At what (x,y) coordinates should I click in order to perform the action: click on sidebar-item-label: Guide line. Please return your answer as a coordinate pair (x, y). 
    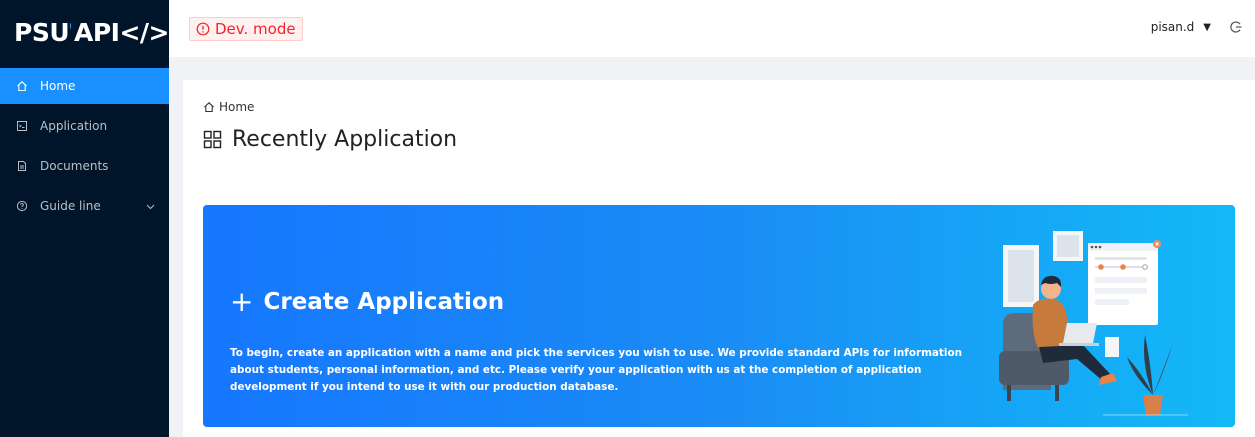
    Looking at the image, I should click on (70, 206).